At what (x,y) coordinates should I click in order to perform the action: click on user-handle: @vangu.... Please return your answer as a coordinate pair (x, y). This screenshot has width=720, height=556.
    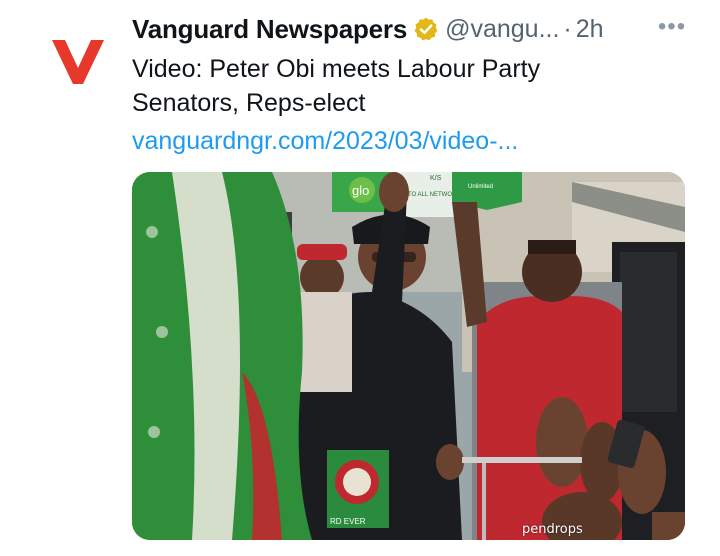
    Looking at the image, I should click on (502, 29).